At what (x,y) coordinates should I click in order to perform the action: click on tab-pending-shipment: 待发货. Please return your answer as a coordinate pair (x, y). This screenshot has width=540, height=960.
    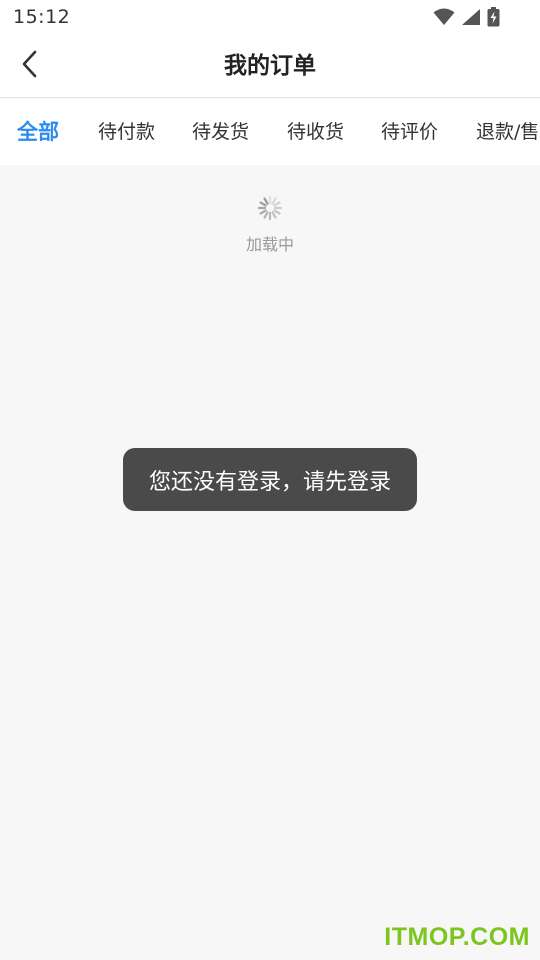
    Looking at the image, I should click on (220, 132).